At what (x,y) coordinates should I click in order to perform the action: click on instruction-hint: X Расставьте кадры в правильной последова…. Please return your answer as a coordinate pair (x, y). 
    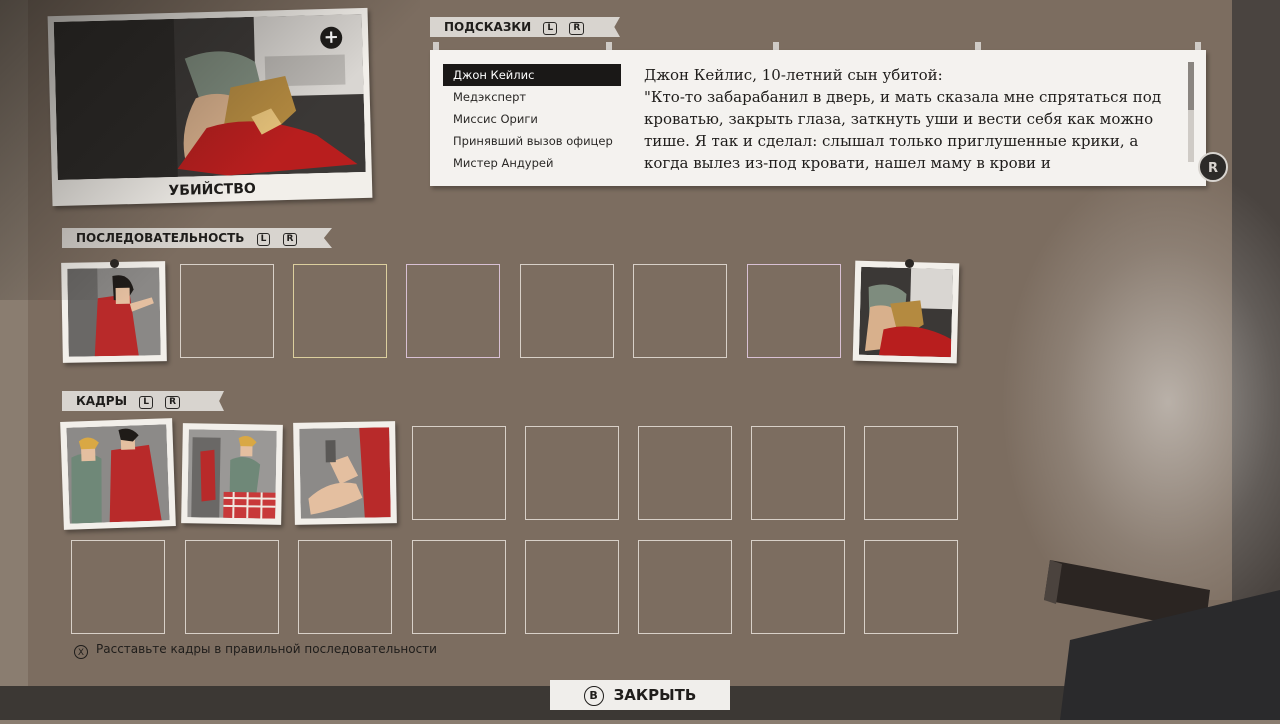
    Looking at the image, I should click on (255, 650).